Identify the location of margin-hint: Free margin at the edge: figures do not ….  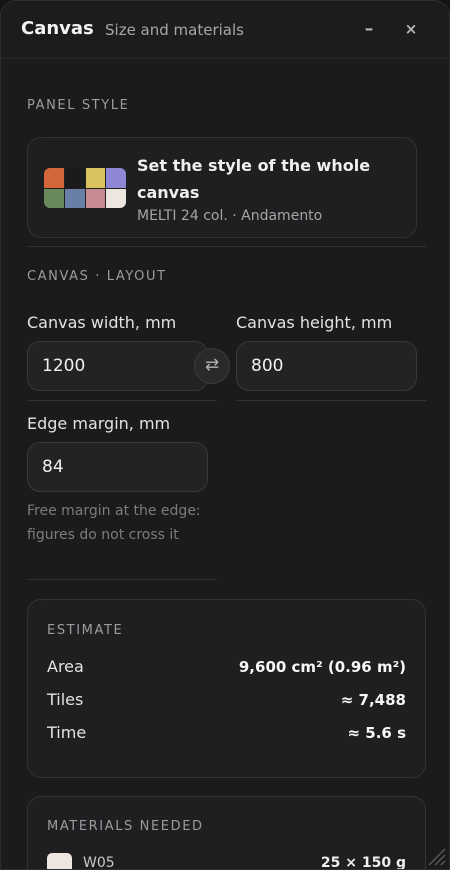
(114, 523).